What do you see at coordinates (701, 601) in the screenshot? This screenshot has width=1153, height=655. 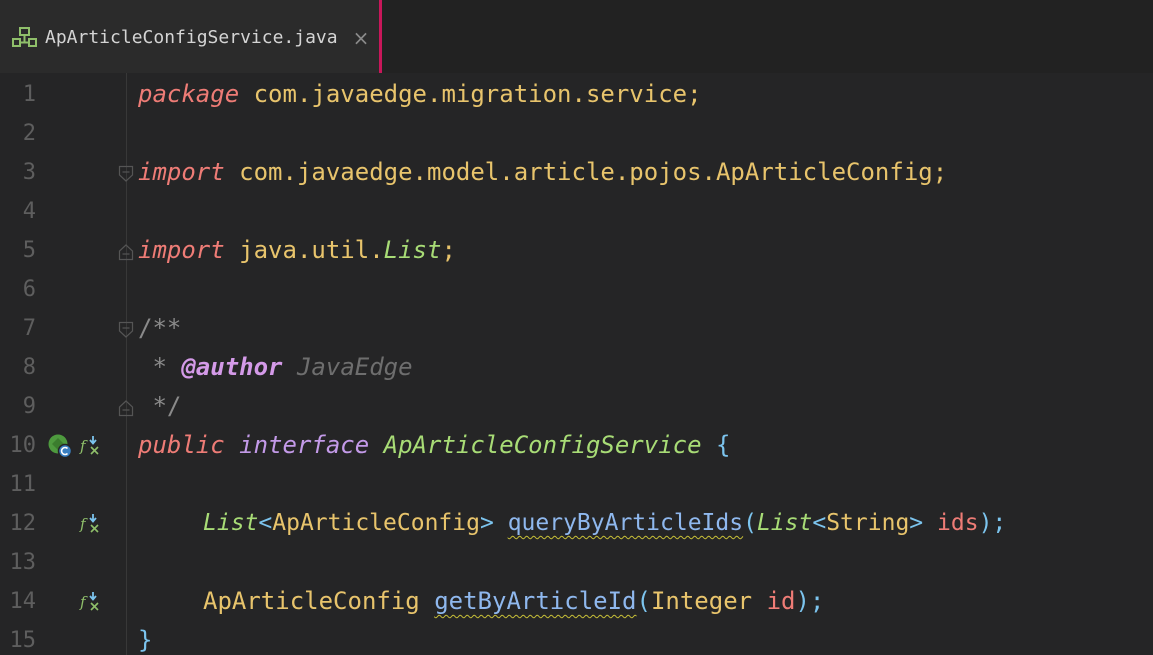 I see `class-name: Integer` at bounding box center [701, 601].